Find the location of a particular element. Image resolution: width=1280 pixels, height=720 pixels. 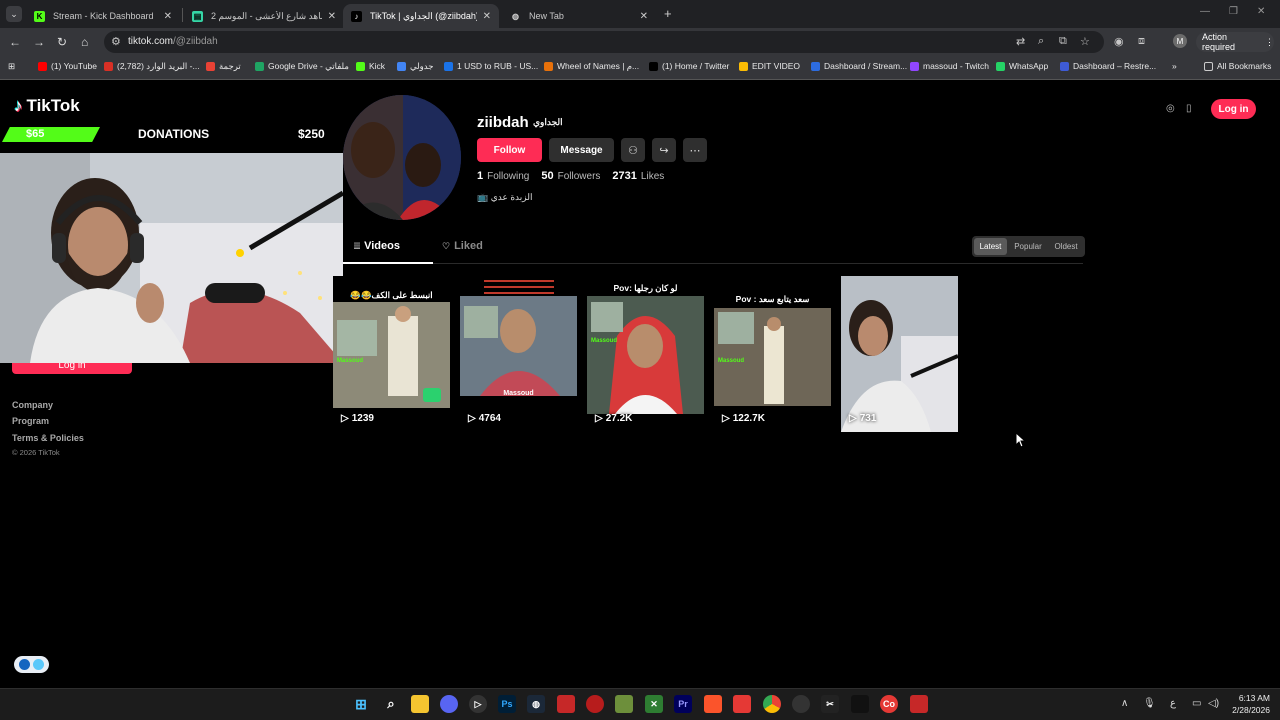

taskbar-clock: 6:13 AM 2/28/2026 is located at coordinates (1249, 704).